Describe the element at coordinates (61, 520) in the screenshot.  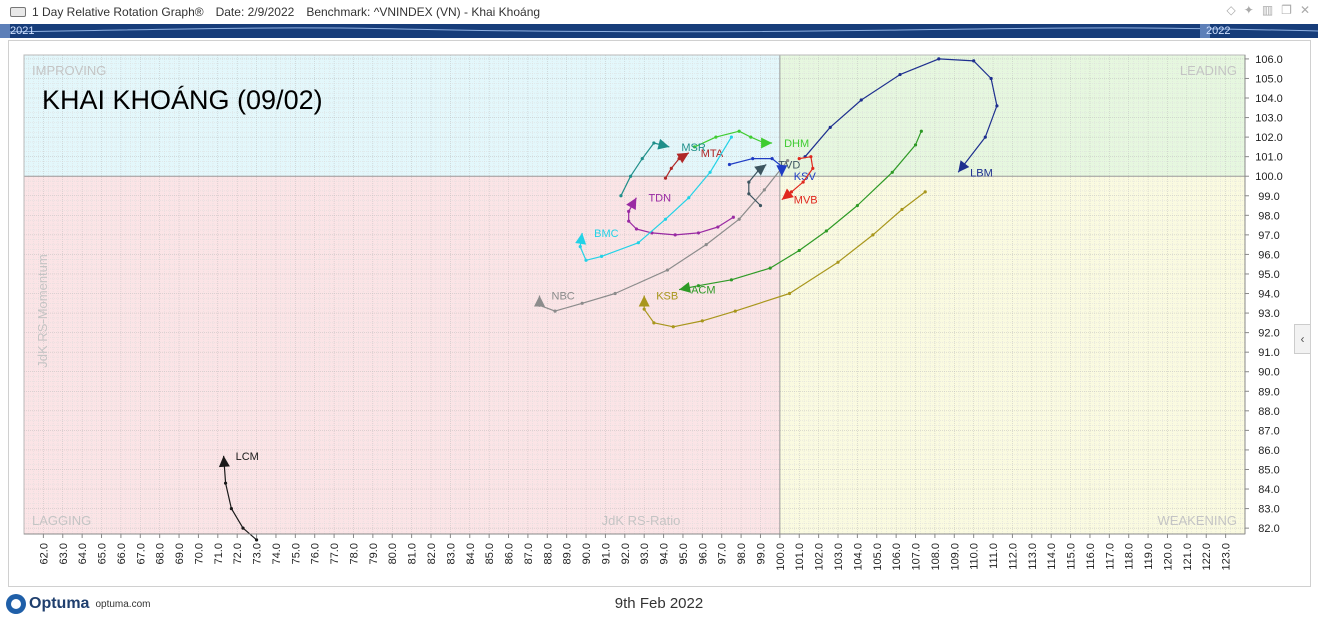
I see `quadrant-label-lagging: LAGGING` at that location.